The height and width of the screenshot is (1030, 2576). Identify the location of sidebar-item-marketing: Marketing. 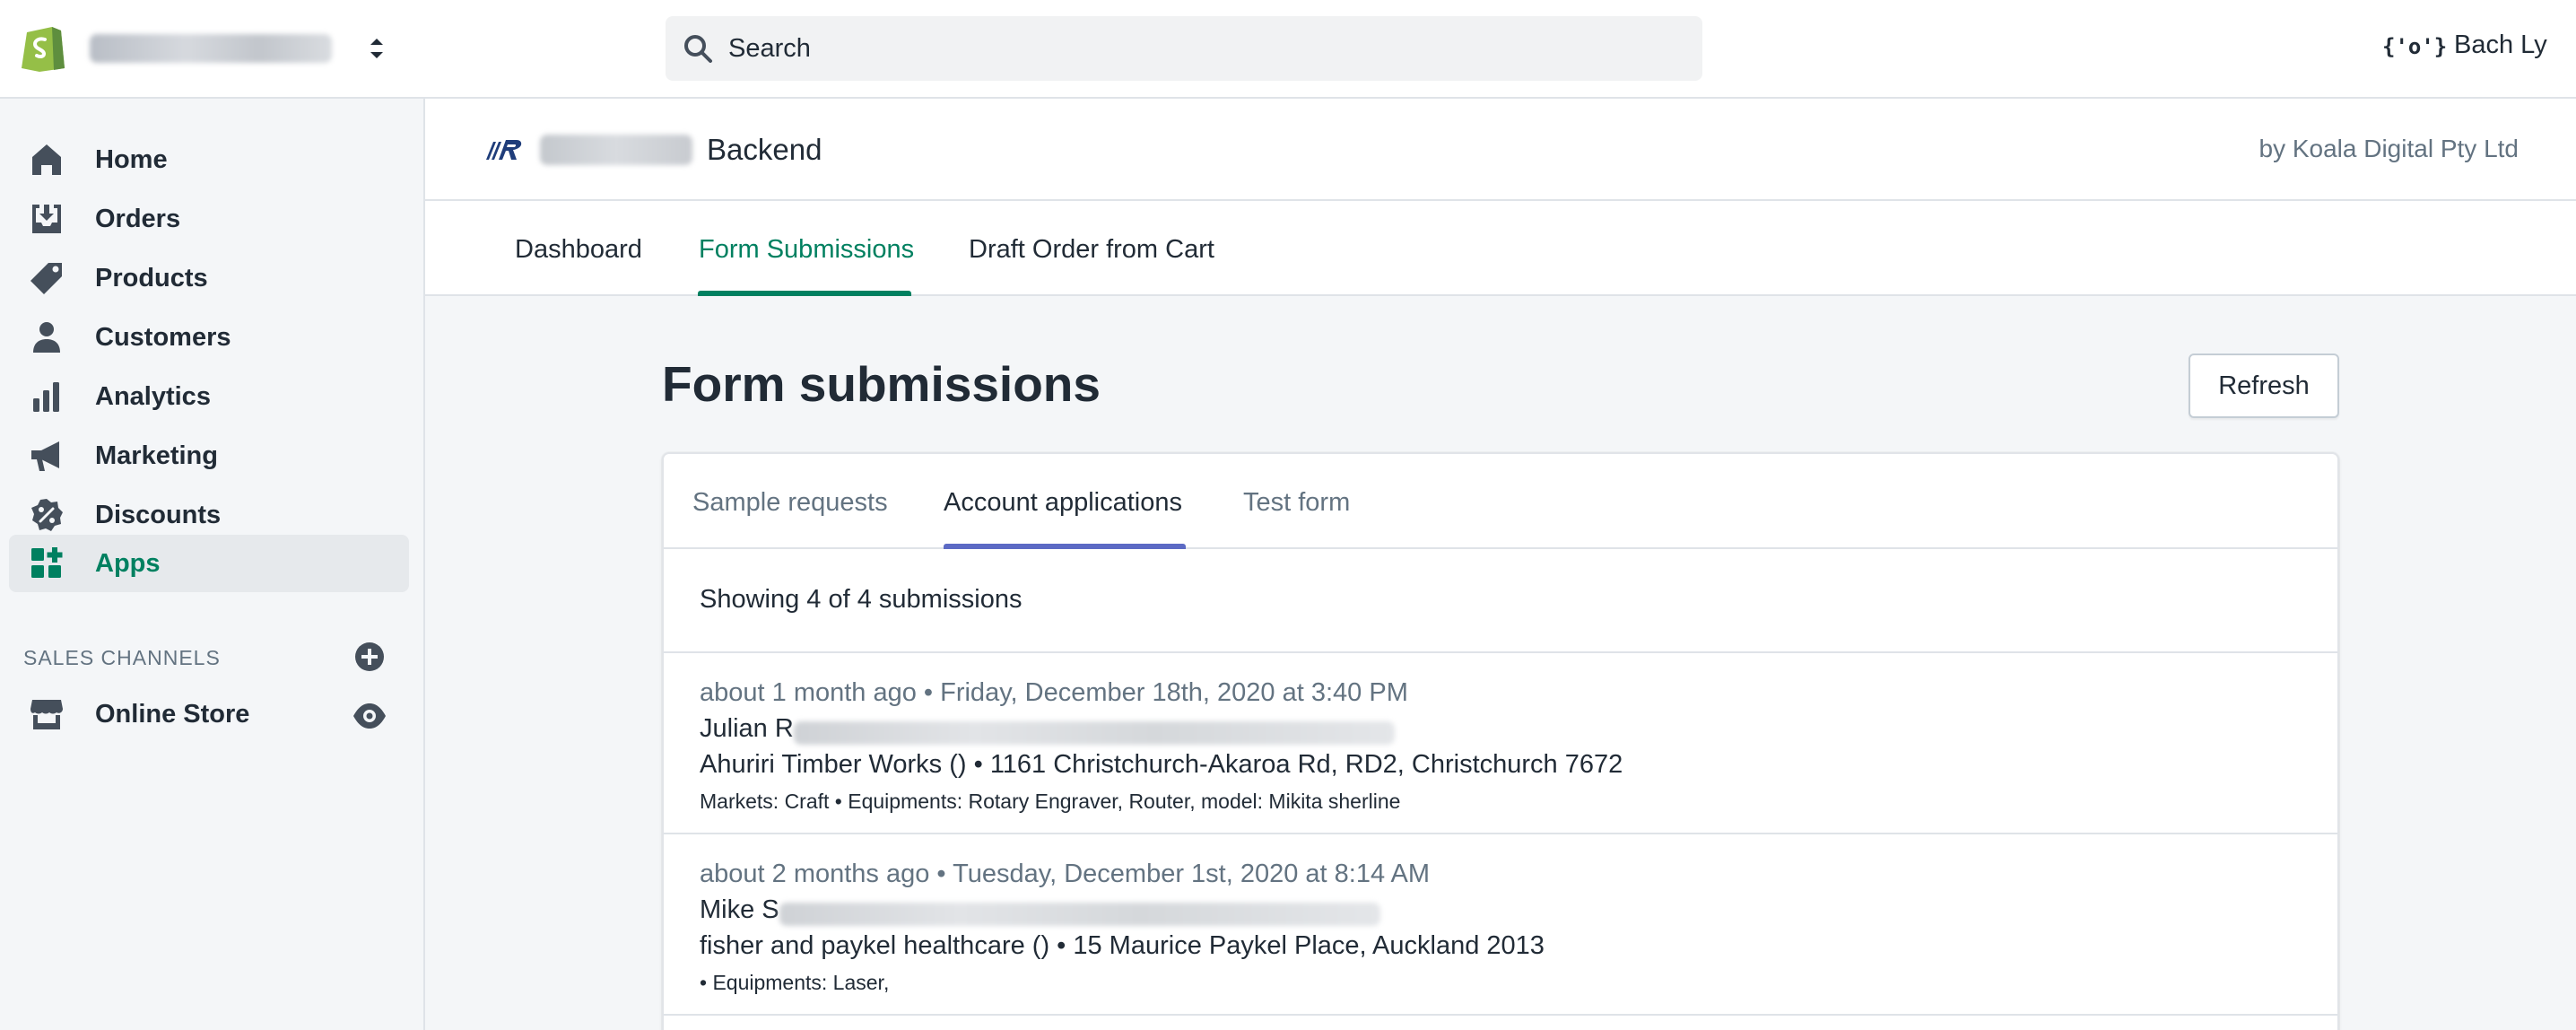
(209, 456).